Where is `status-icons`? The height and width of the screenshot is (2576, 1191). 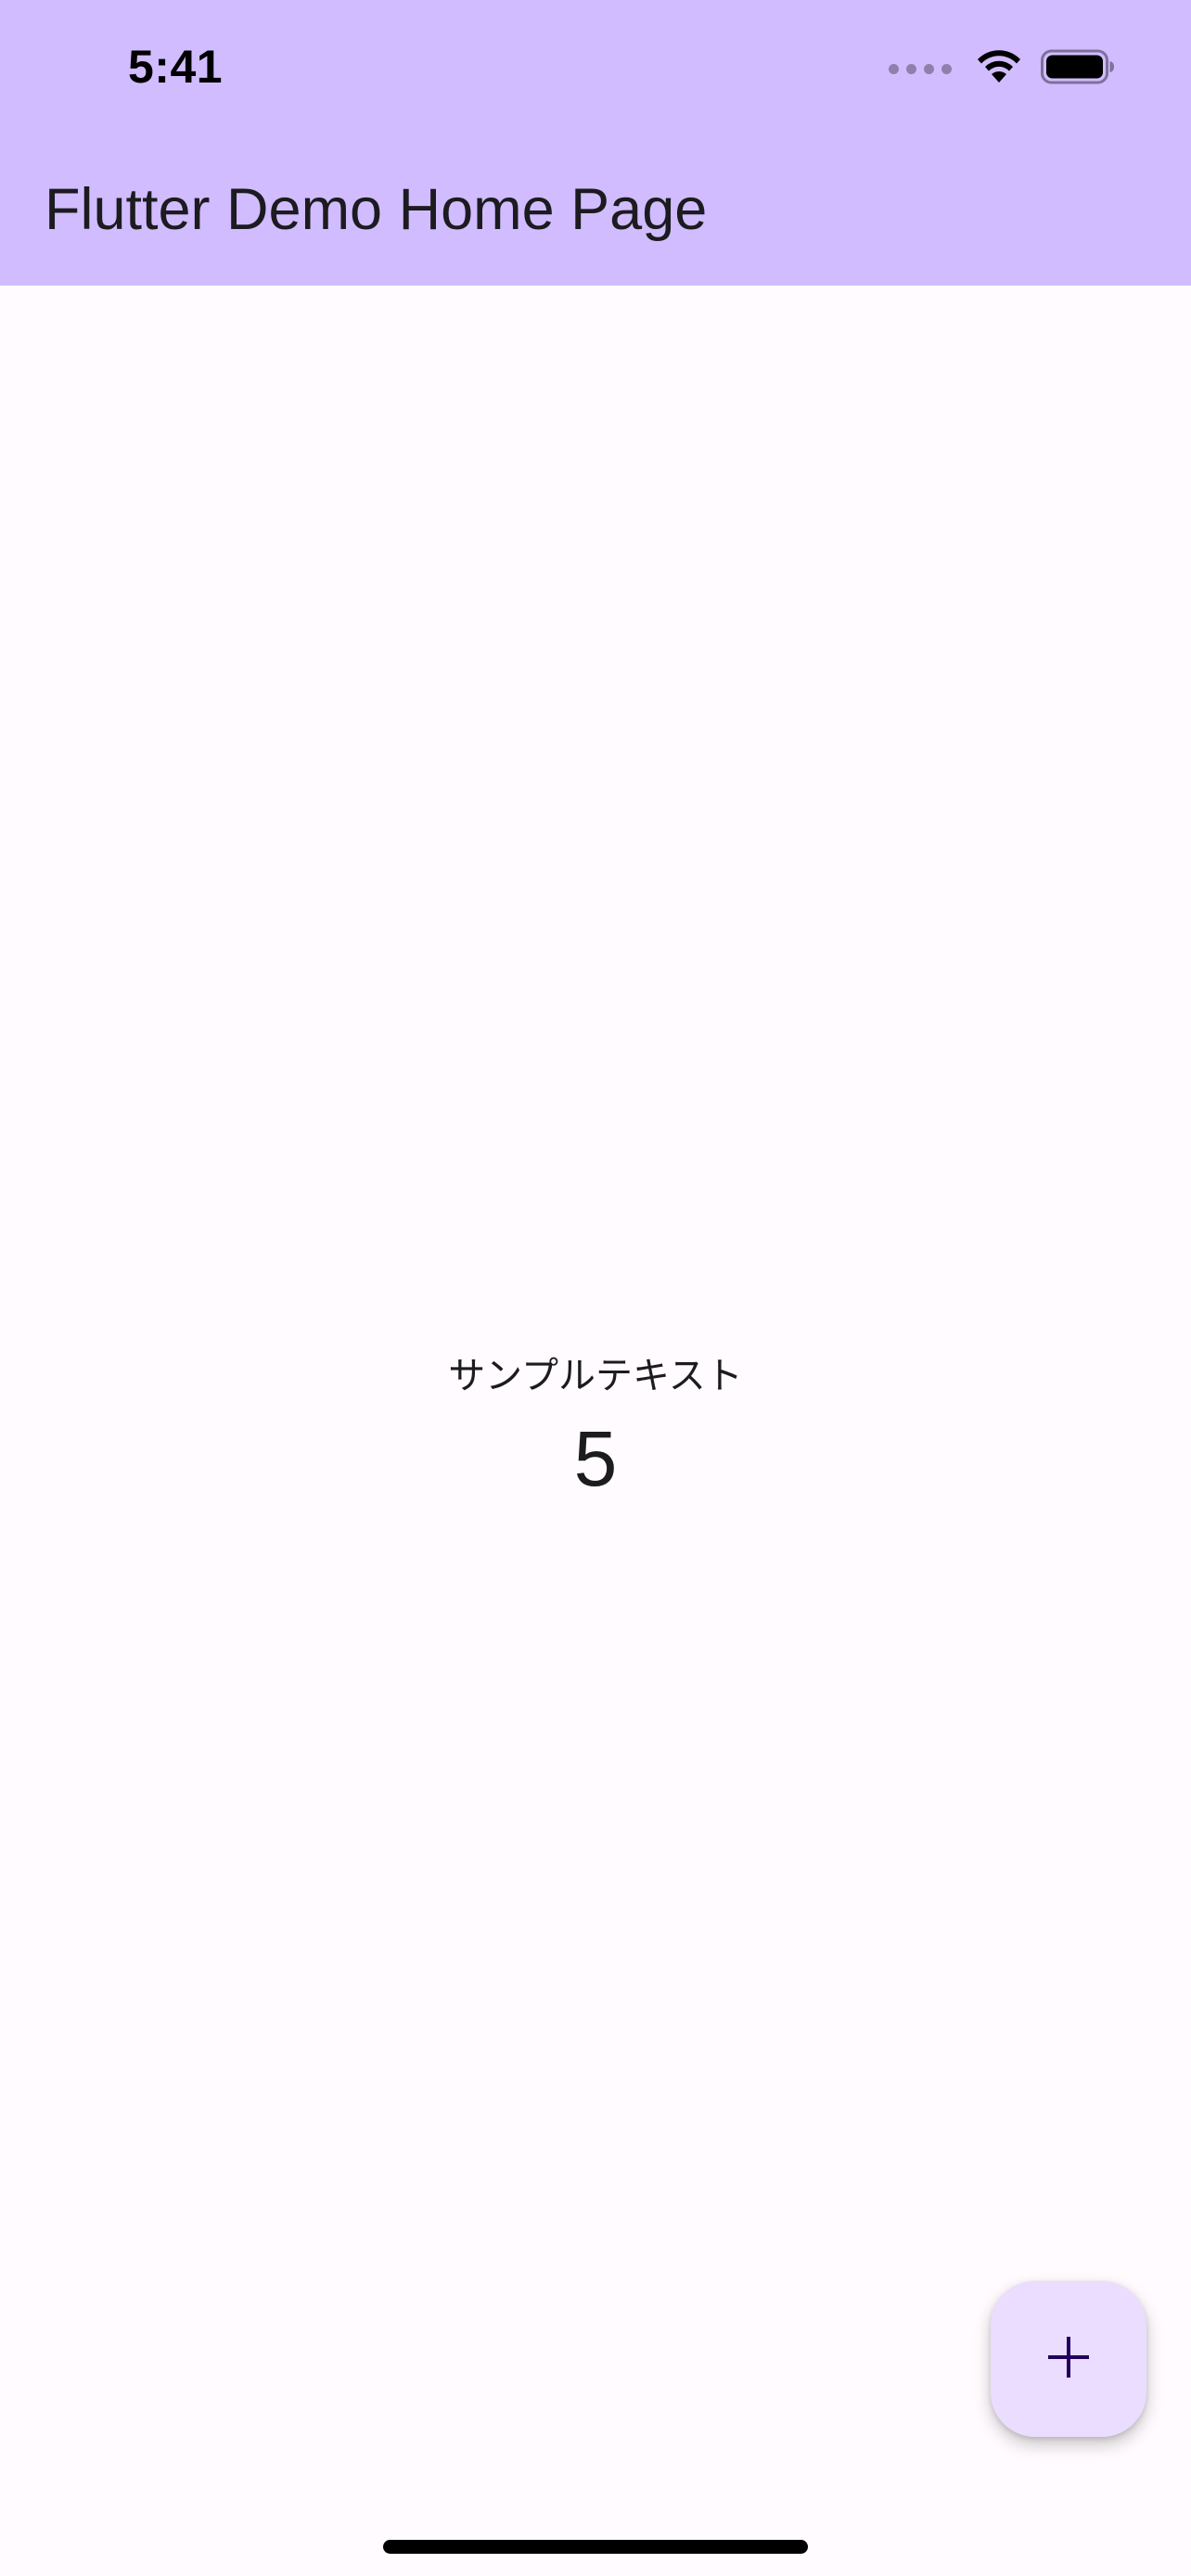 status-icons is located at coordinates (1002, 69).